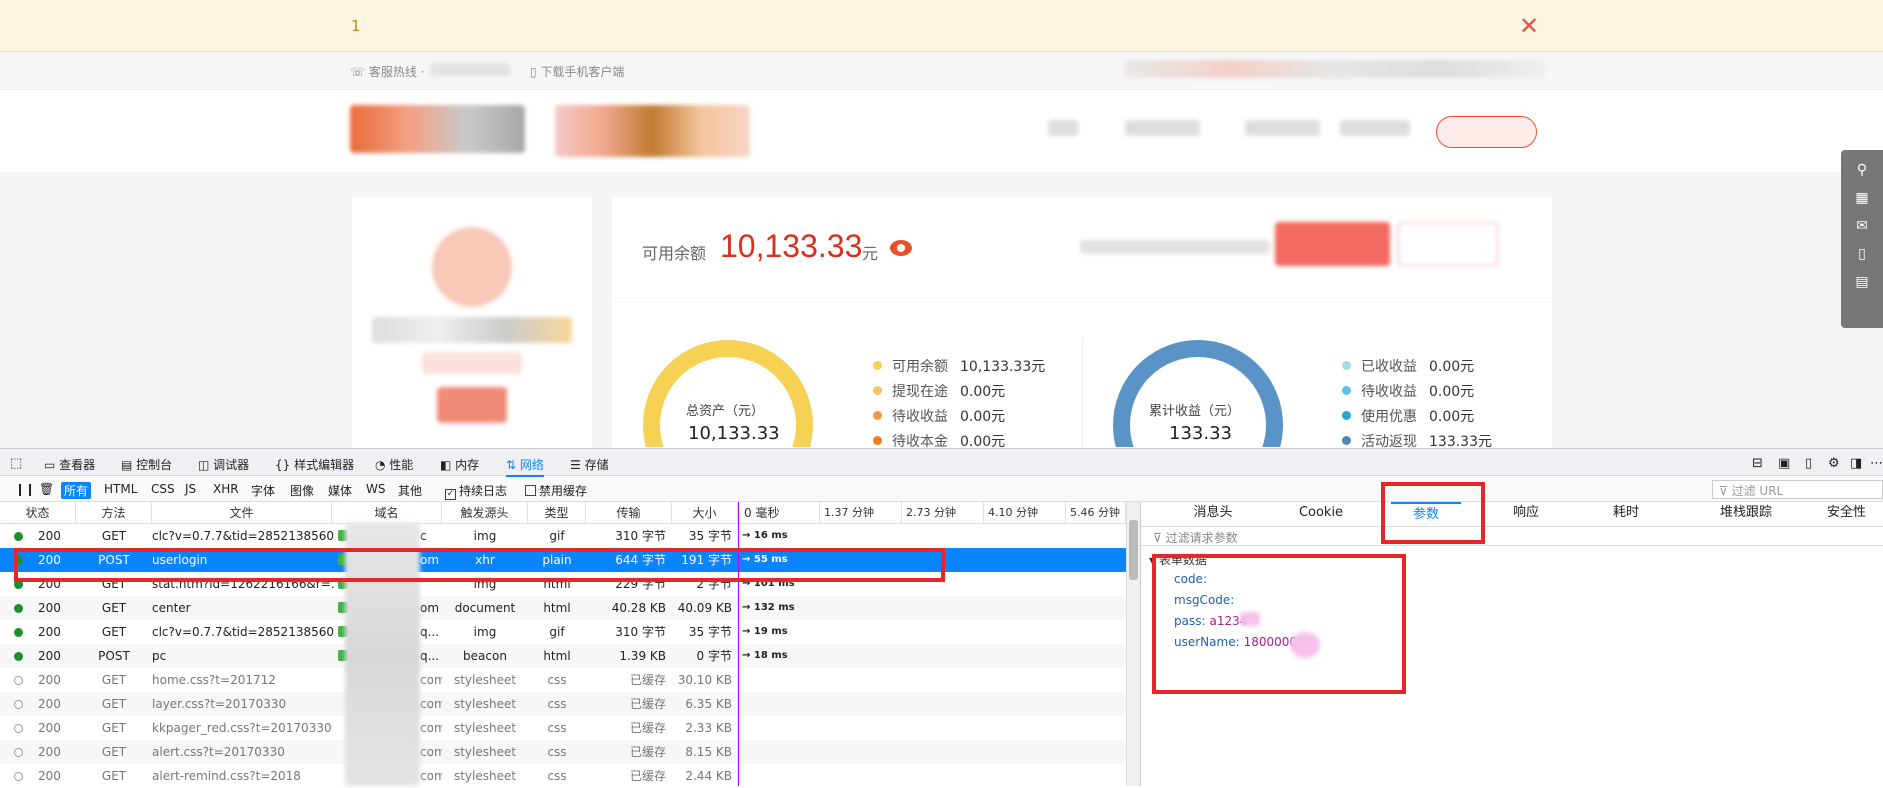  What do you see at coordinates (589, 464) in the screenshot?
I see `tab-storage: ☰ 存储` at bounding box center [589, 464].